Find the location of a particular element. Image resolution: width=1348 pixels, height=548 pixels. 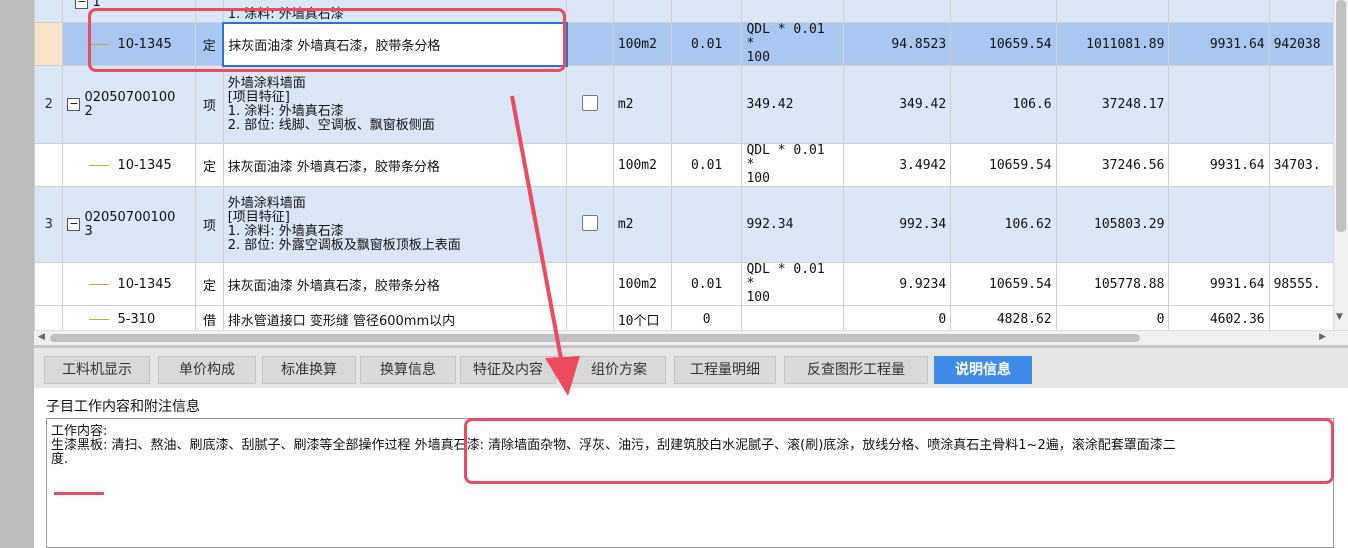

horizontal-scrollbar: ◀ ▶ is located at coordinates (691, 337).